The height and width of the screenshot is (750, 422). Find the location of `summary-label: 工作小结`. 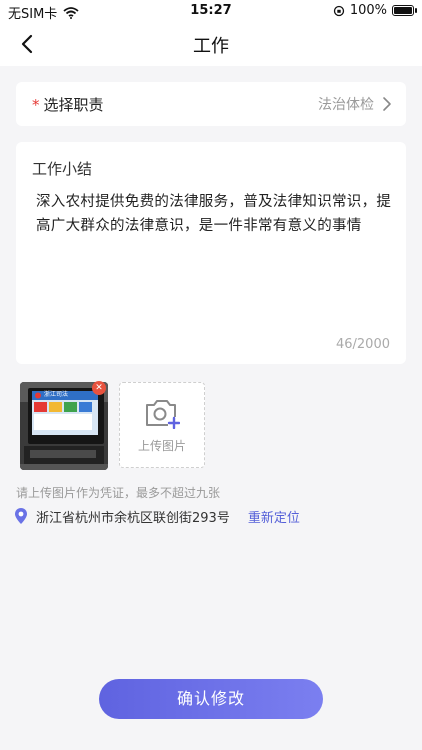

summary-label: 工作小结 is located at coordinates (62, 169).